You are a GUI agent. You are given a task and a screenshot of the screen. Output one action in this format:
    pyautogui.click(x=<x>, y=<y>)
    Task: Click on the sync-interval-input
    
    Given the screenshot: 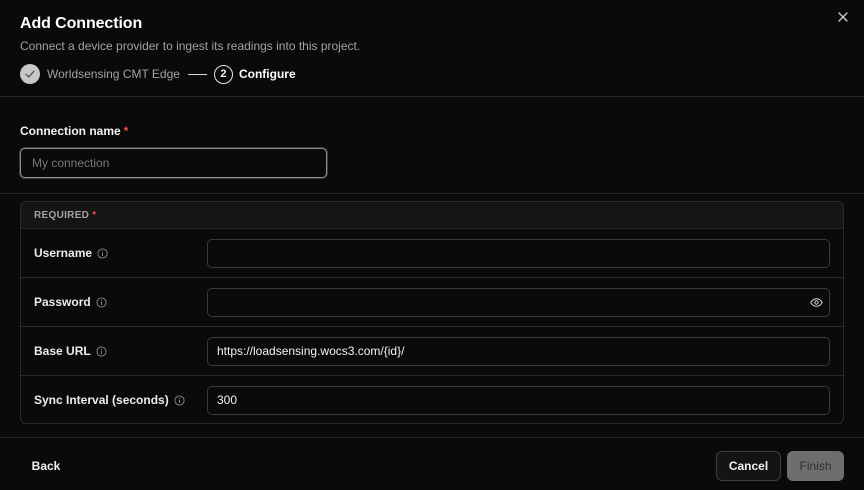 What is the action you would take?
    pyautogui.click(x=518, y=400)
    